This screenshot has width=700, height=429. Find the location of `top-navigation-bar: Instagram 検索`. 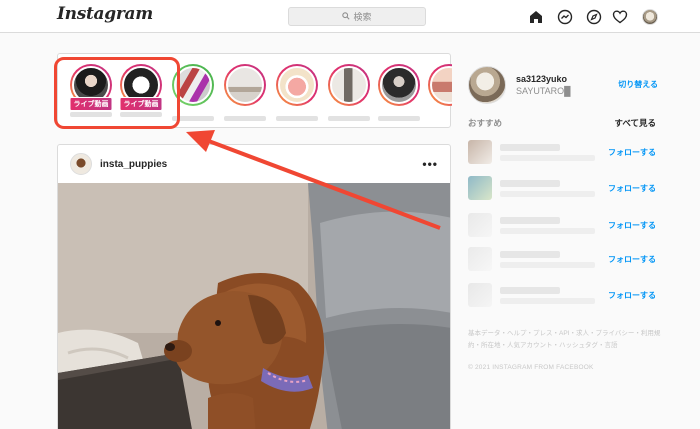

top-navigation-bar: Instagram 検索 is located at coordinates (350, 16).